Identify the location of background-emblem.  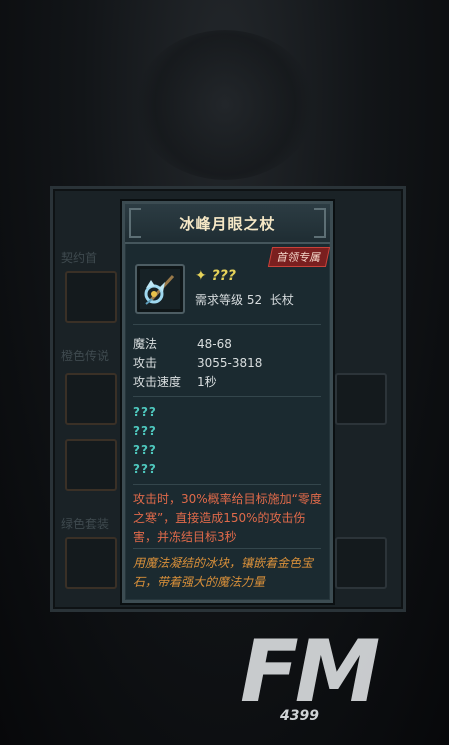
(225, 105).